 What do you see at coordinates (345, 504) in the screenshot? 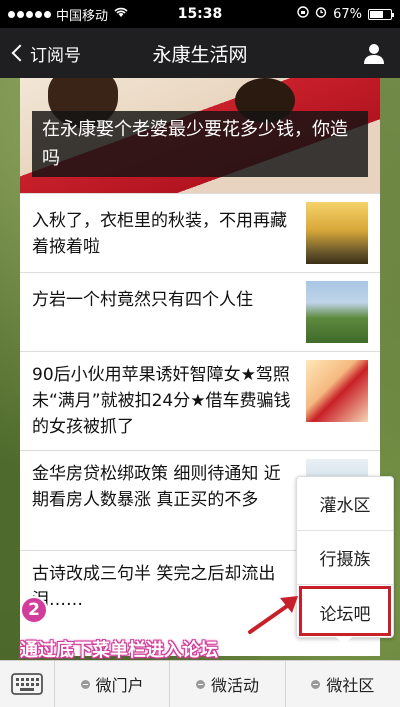
I see `submenu-item-guanshui: 灌水区` at bounding box center [345, 504].